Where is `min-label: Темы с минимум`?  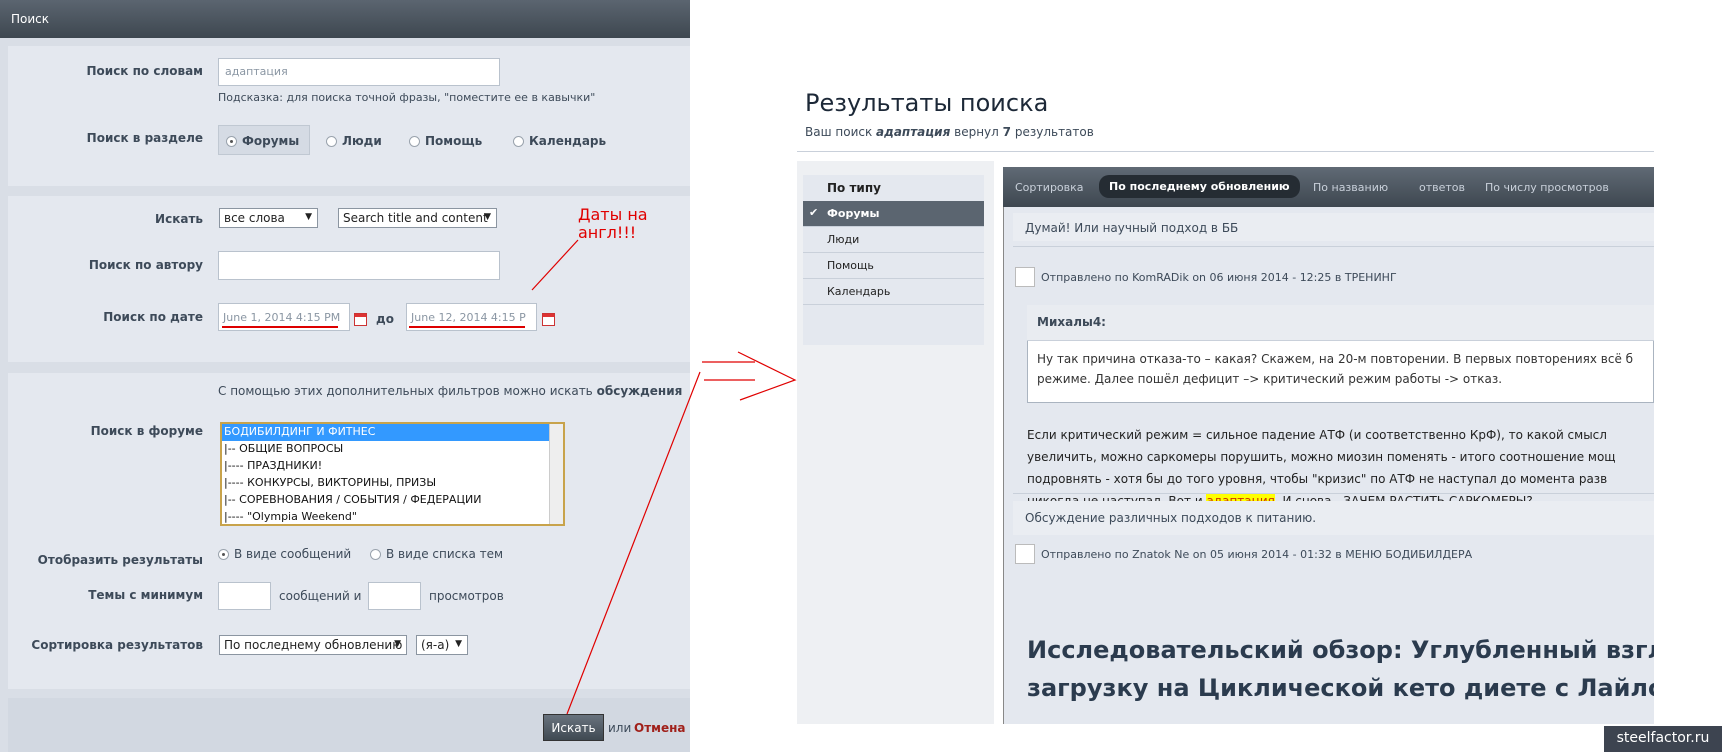
min-label: Темы с минимум is located at coordinates (145, 595).